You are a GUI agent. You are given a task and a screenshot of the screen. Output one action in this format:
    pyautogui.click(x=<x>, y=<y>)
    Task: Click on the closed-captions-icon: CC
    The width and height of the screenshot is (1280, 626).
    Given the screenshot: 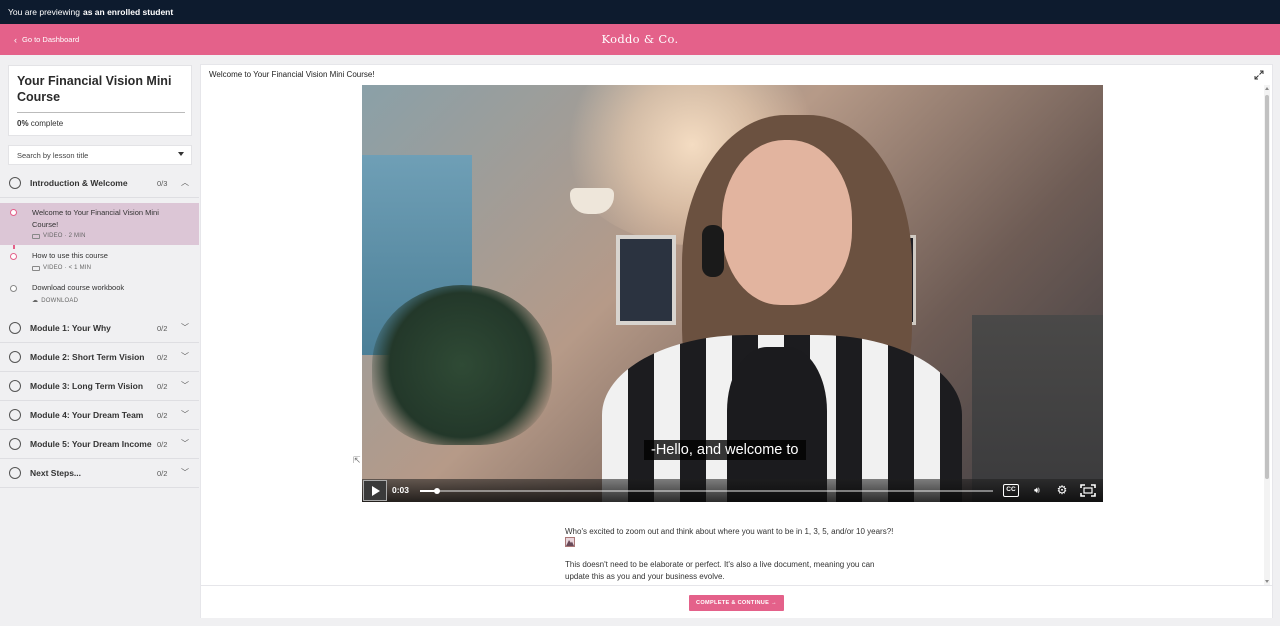 What is the action you would take?
    pyautogui.click(x=1011, y=490)
    